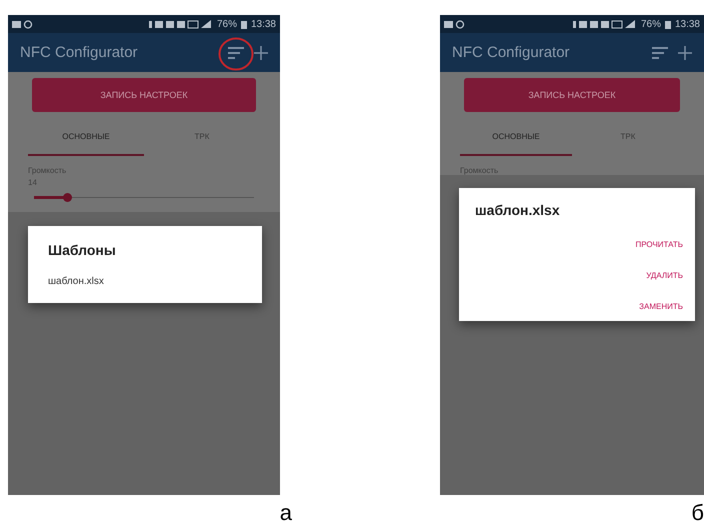 This screenshot has width=704, height=526. What do you see at coordinates (664, 275) in the screenshot?
I see `dialog-action-button: УДАЛИТЬ` at bounding box center [664, 275].